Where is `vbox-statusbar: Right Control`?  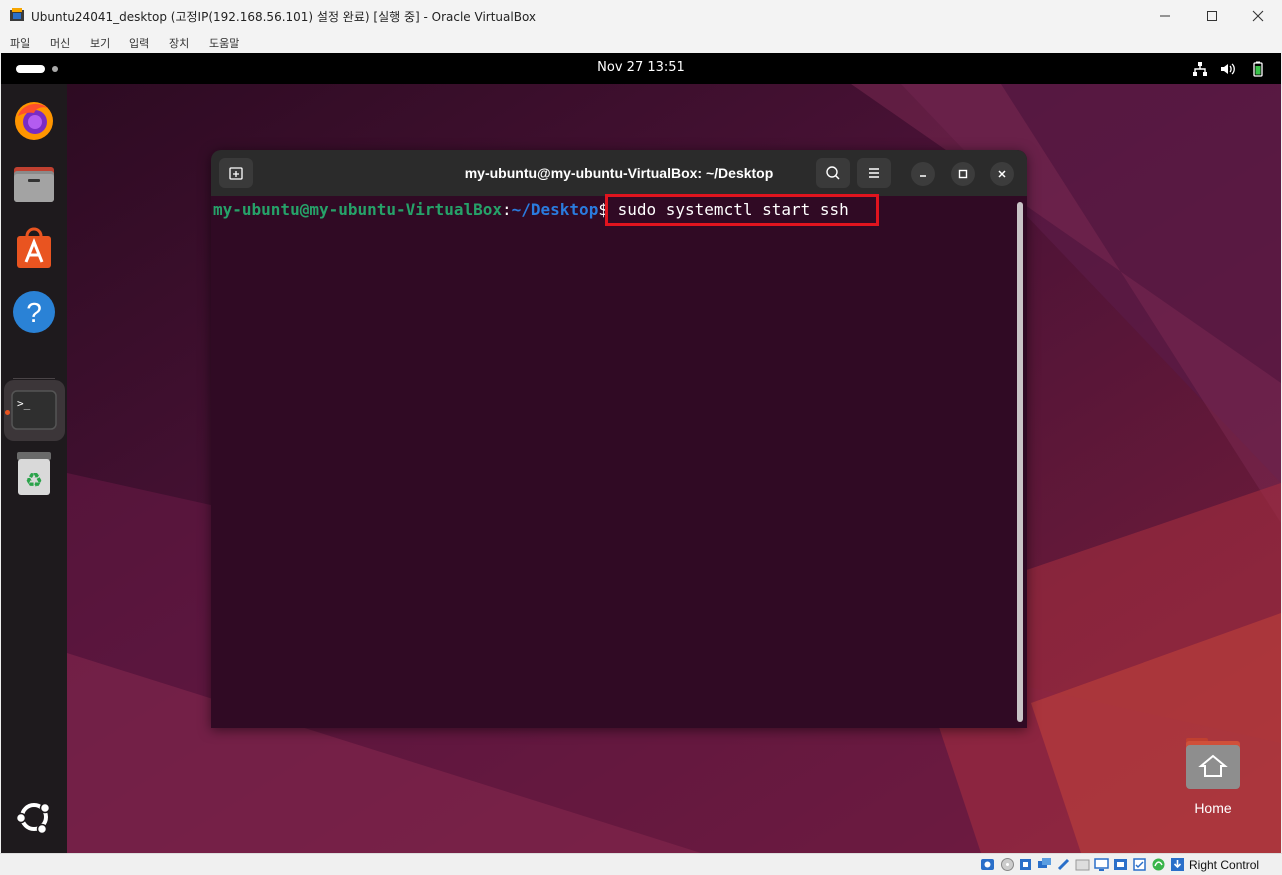
vbox-statusbar: Right Control is located at coordinates (641, 864).